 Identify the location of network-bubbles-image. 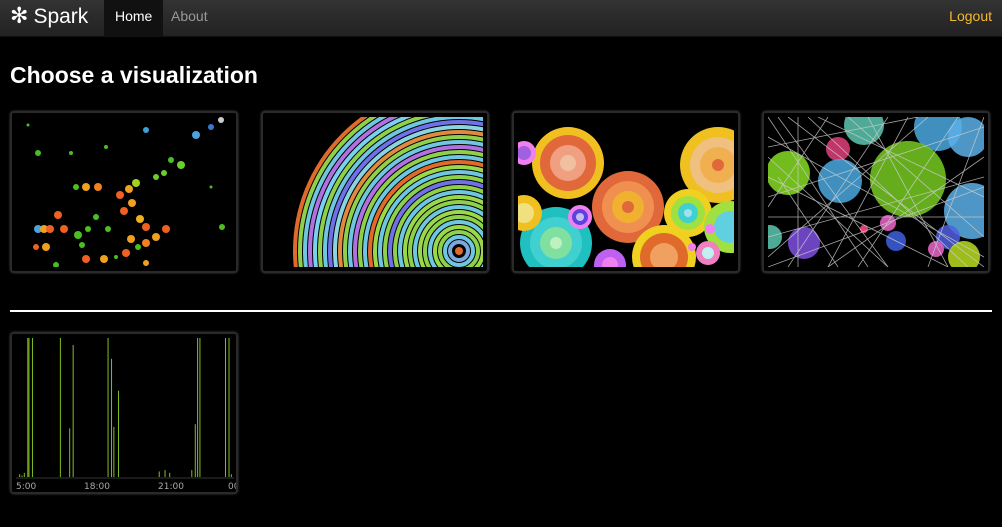
(876, 192).